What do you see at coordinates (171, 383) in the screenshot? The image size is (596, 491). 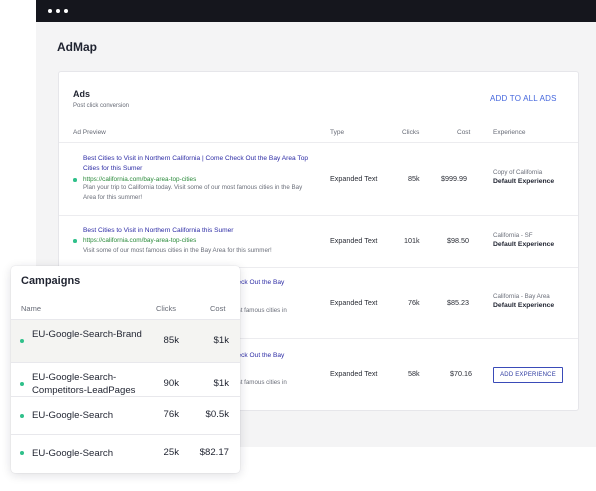 I see `campaign-clicks: 90k` at bounding box center [171, 383].